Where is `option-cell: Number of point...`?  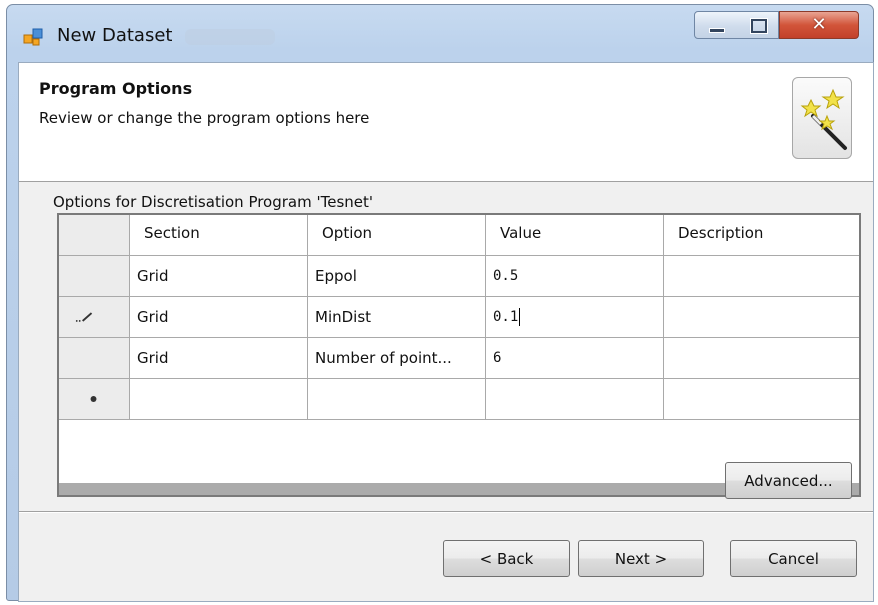 option-cell: Number of point... is located at coordinates (397, 358).